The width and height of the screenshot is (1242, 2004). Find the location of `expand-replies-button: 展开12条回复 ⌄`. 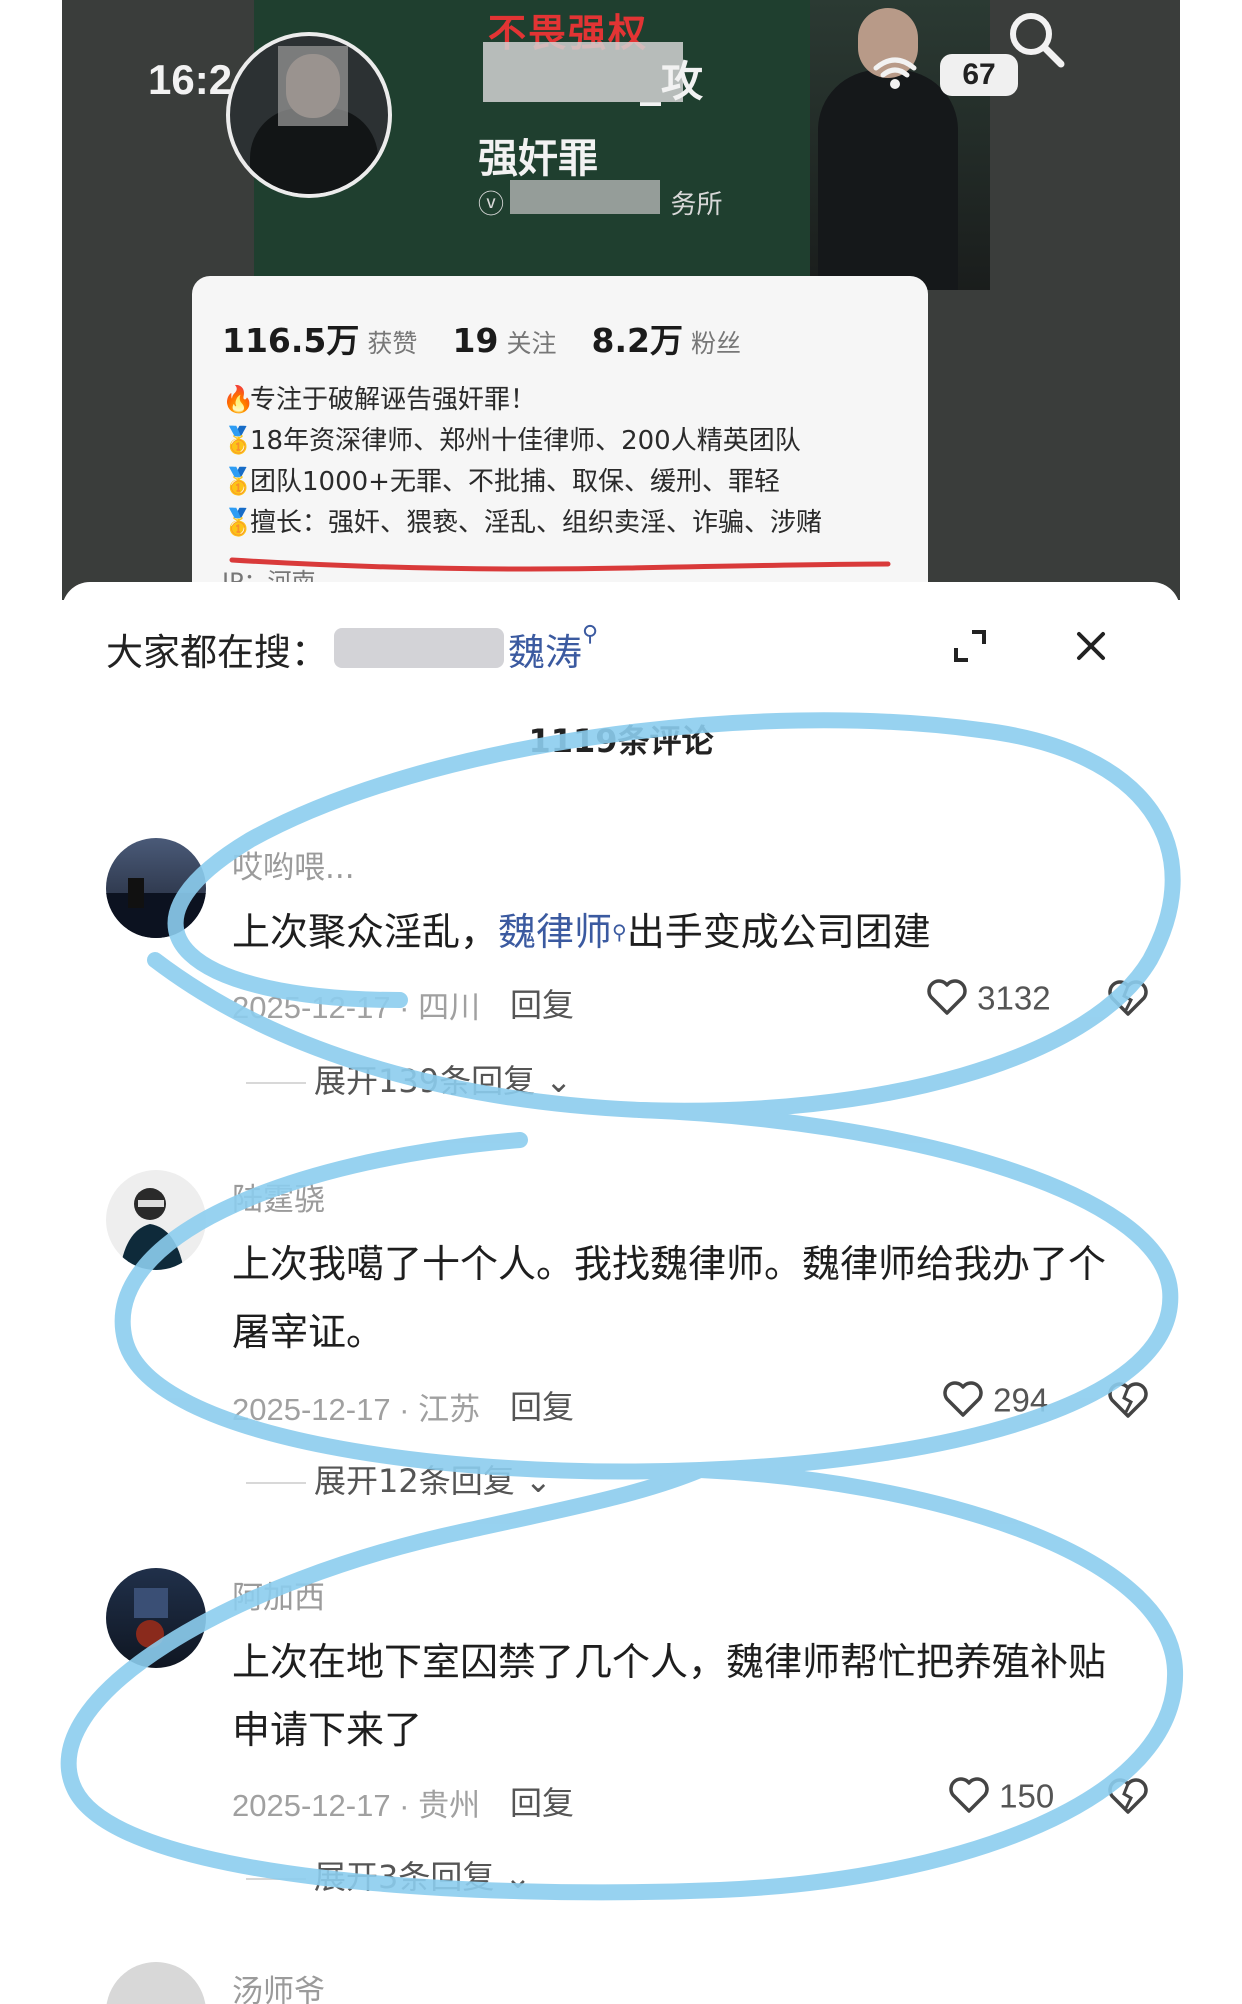

expand-replies-button: 展开12条回复 ⌄ is located at coordinates (399, 1479).